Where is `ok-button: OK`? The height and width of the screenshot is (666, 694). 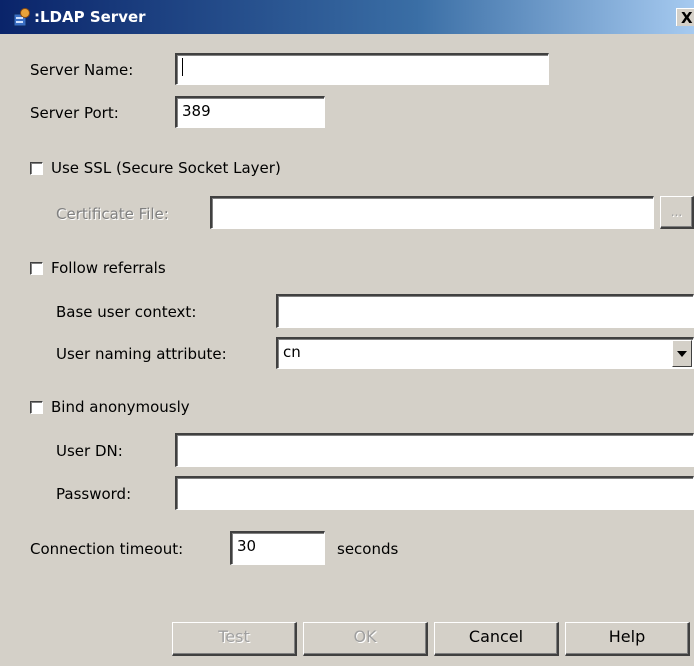
ok-button: OK is located at coordinates (365, 639).